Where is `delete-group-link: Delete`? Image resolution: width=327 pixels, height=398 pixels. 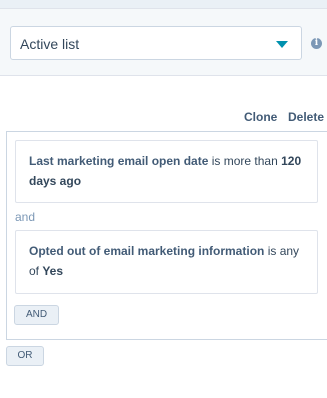 delete-group-link: Delete is located at coordinates (306, 117).